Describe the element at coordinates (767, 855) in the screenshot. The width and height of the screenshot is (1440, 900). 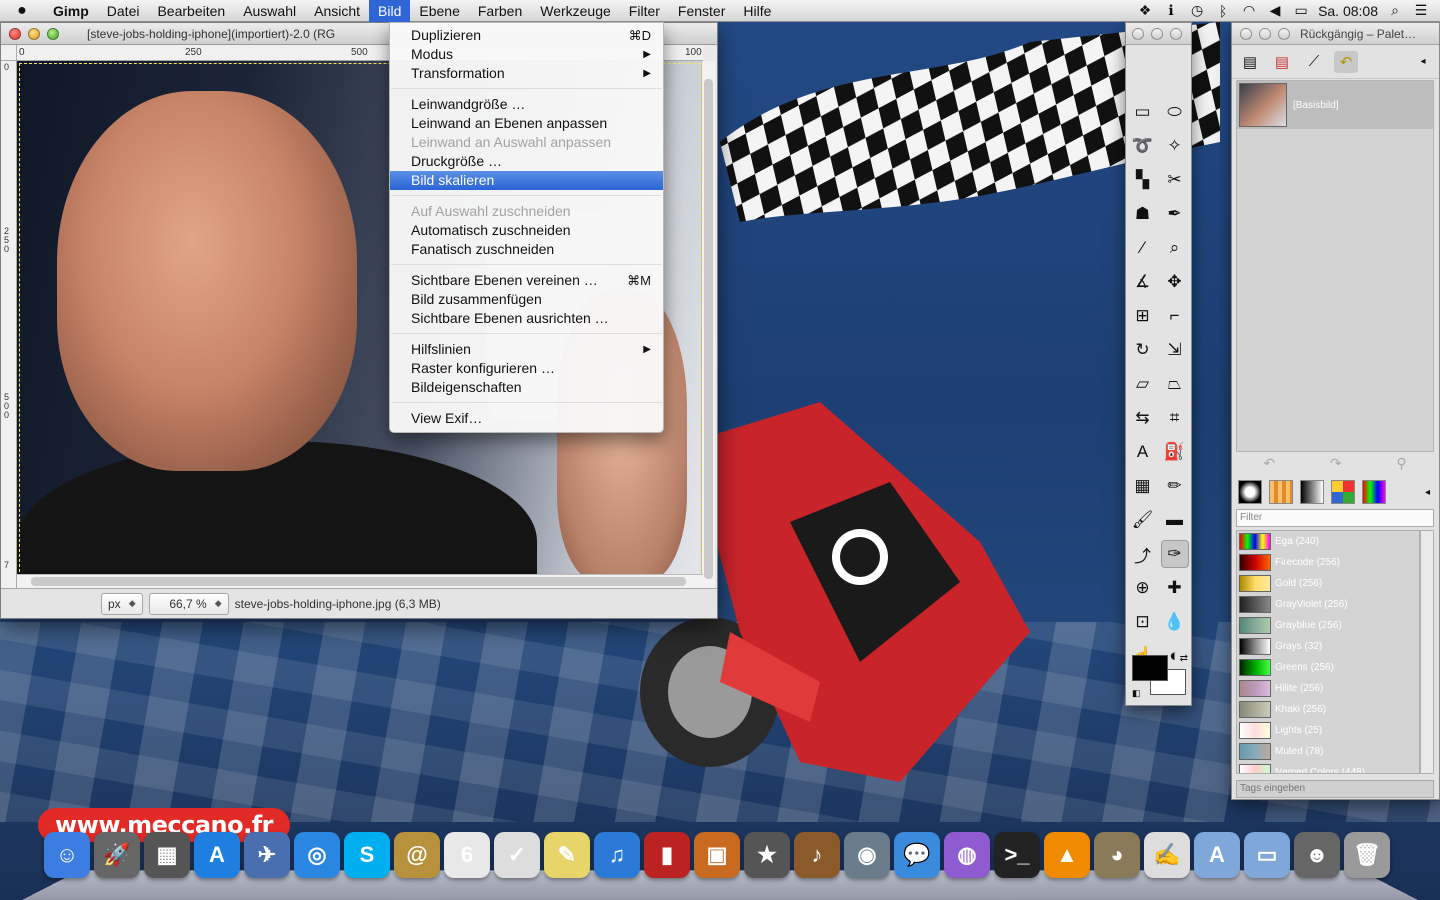
I see `imovie-icon: ★` at that location.